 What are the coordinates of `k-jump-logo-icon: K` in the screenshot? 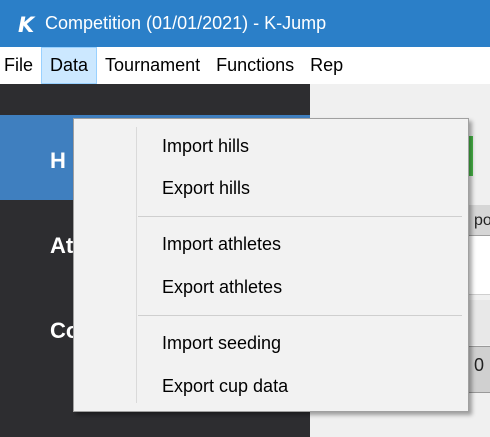 It's located at (27, 24).